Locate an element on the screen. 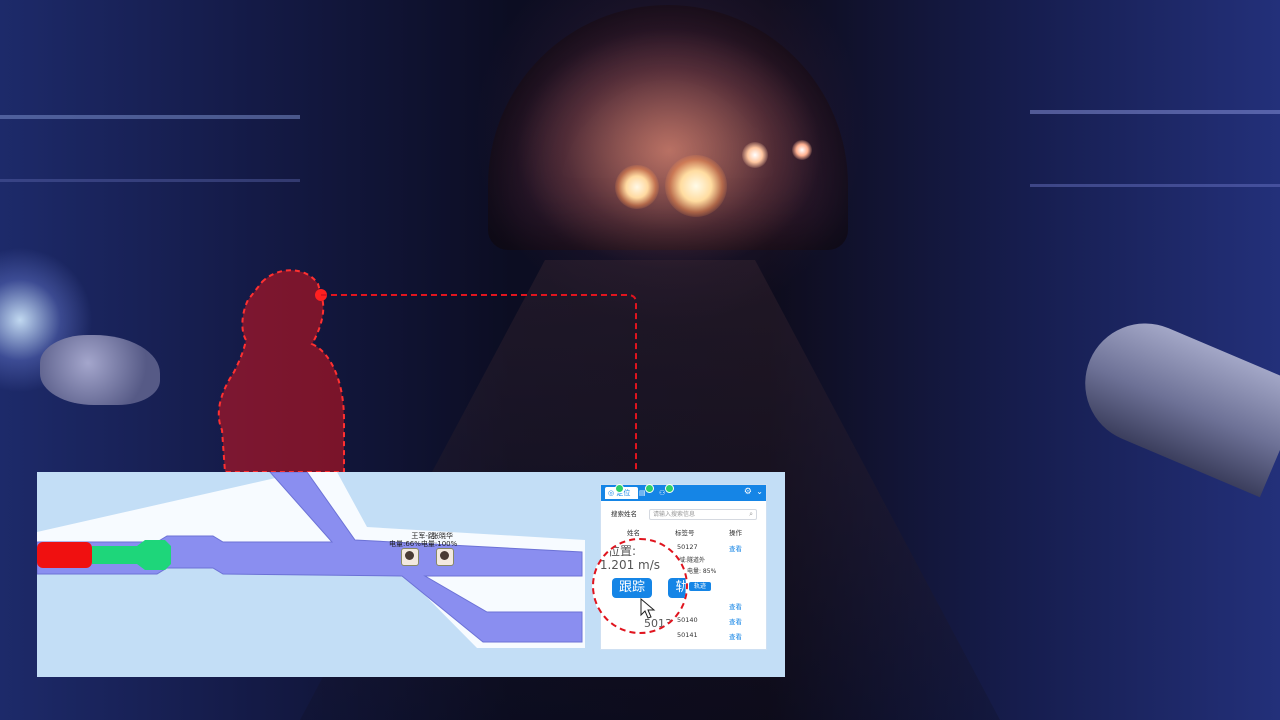 This screenshot has width=1280, height=720. search-row: 搜索姓名 请输入搜索信息 ⌕ is located at coordinates (684, 514).